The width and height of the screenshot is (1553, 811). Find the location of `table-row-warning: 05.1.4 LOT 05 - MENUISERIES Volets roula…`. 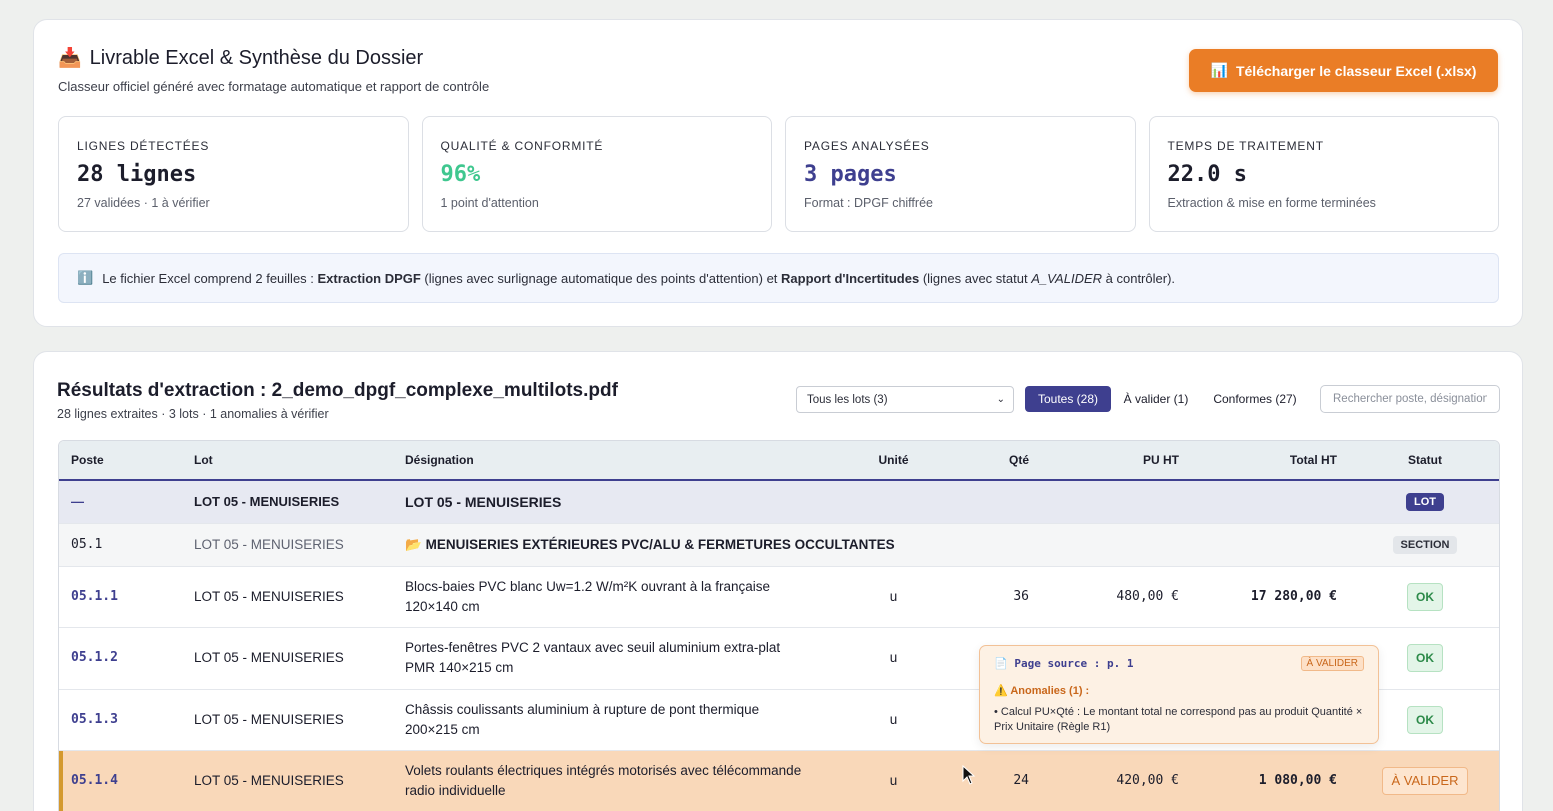

table-row-warning: 05.1.4 LOT 05 - MENUISERIES Volets roula… is located at coordinates (779, 780).